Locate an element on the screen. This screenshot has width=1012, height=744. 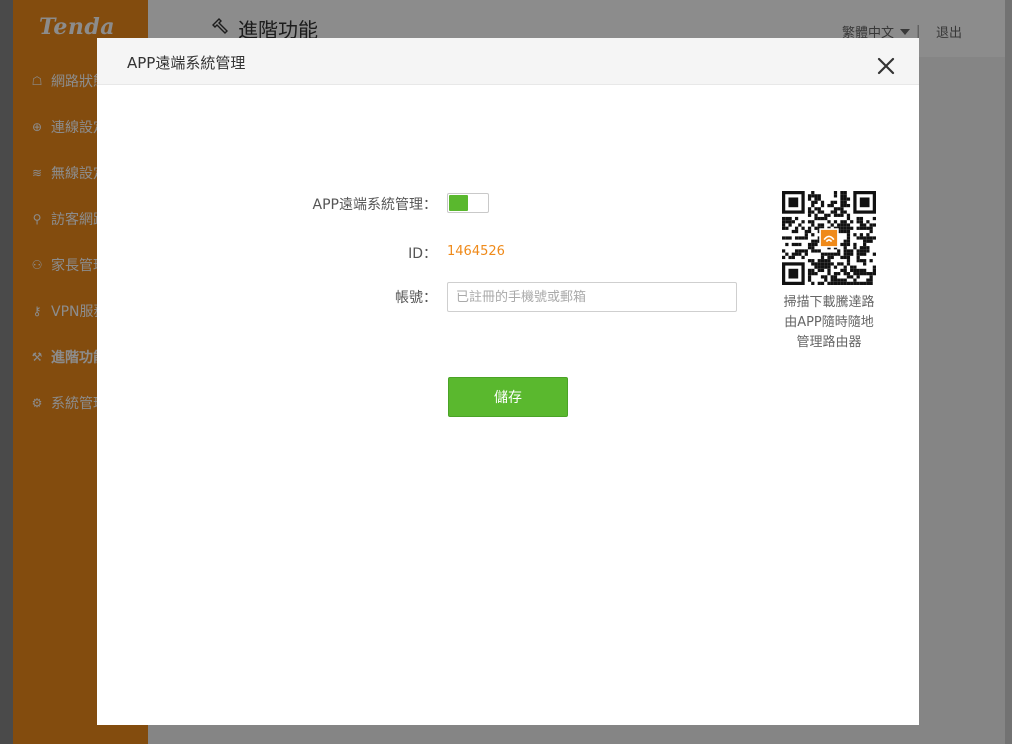
qr-caption: 掃描下載騰達路 由APP隨時隨地 管理路由器 is located at coordinates (829, 323).